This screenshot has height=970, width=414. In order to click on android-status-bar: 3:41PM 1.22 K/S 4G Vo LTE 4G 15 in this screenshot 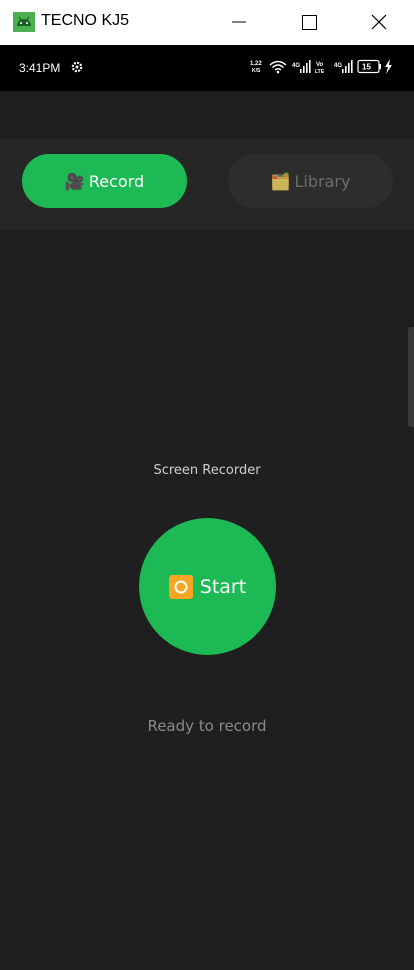, I will do `click(207, 68)`.